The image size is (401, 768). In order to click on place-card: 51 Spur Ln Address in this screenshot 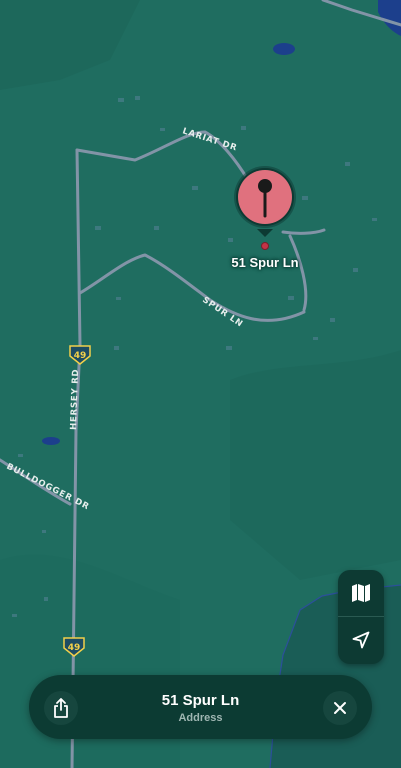, I will do `click(200, 707)`.